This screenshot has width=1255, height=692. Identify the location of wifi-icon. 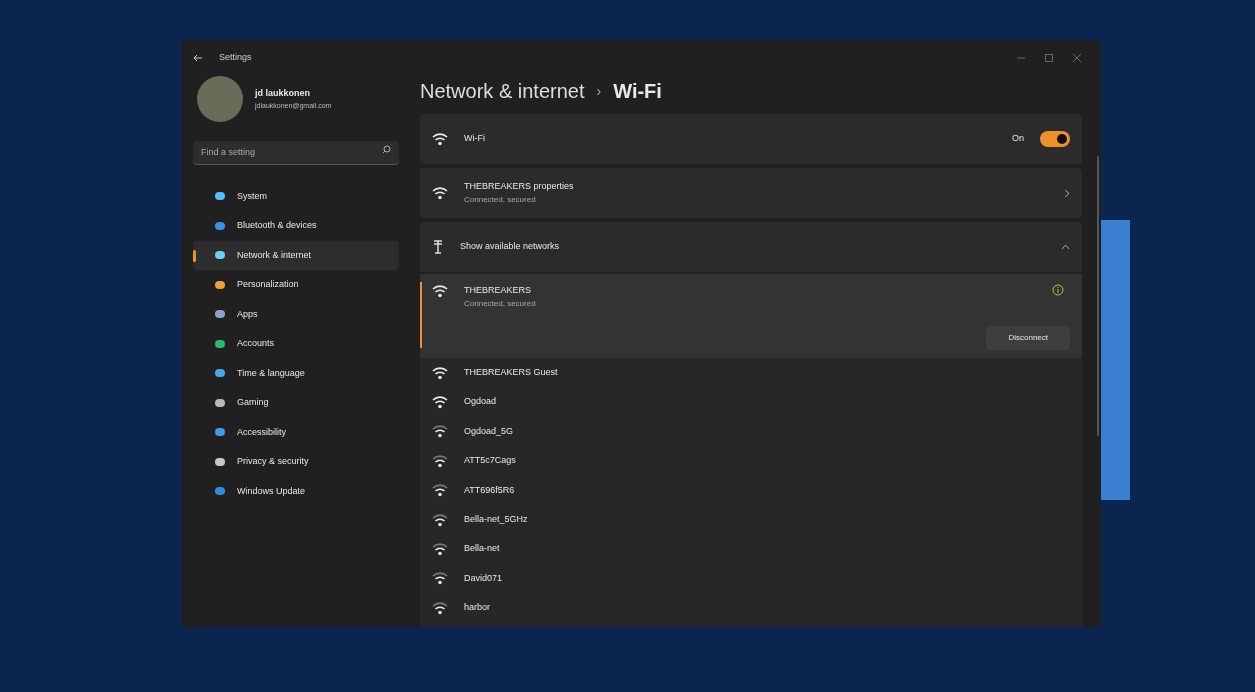
(440, 139).